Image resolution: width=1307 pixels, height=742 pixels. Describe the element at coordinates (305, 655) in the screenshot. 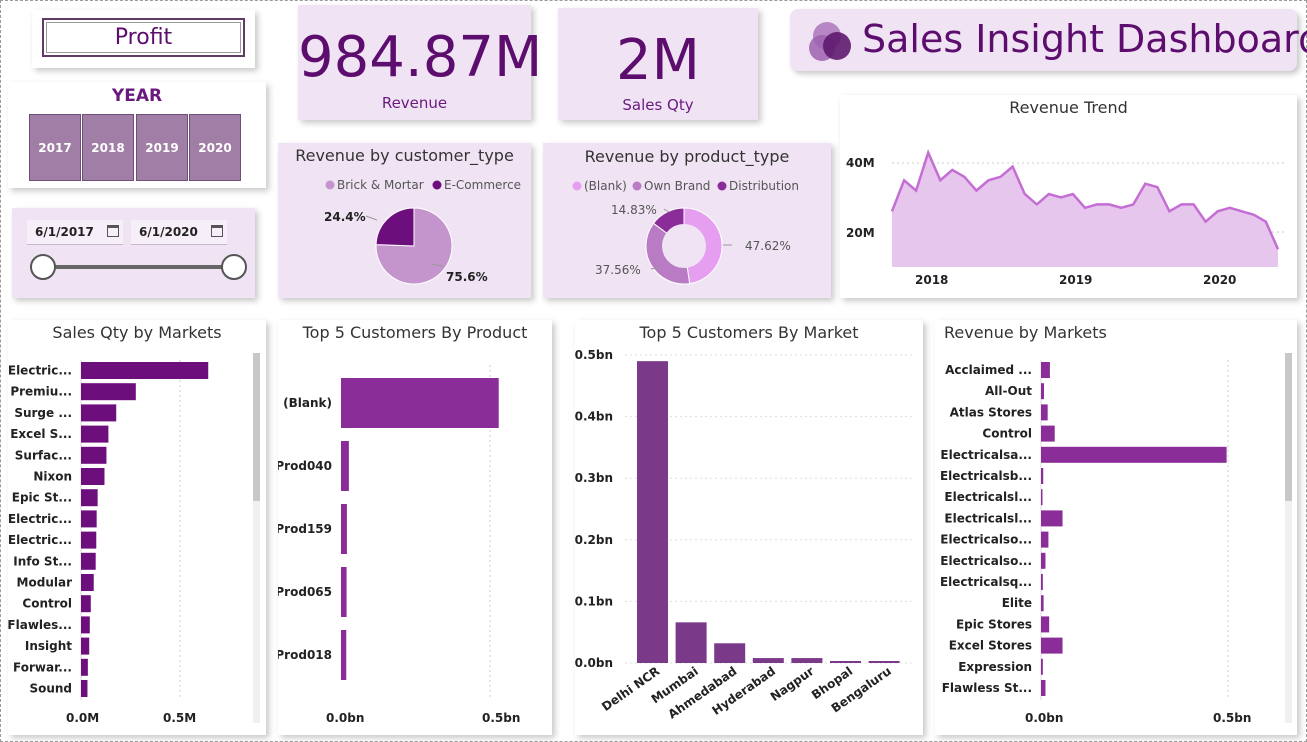

I see `category-label: Prod018` at that location.